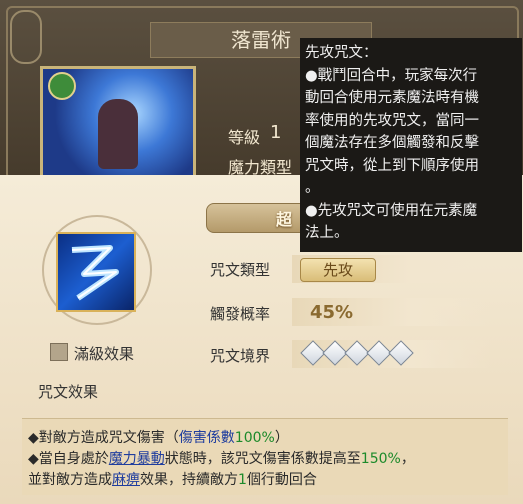 The height and width of the screenshot is (504, 523). I want to click on desc-text: 效果，持續敵方, so click(189, 480).